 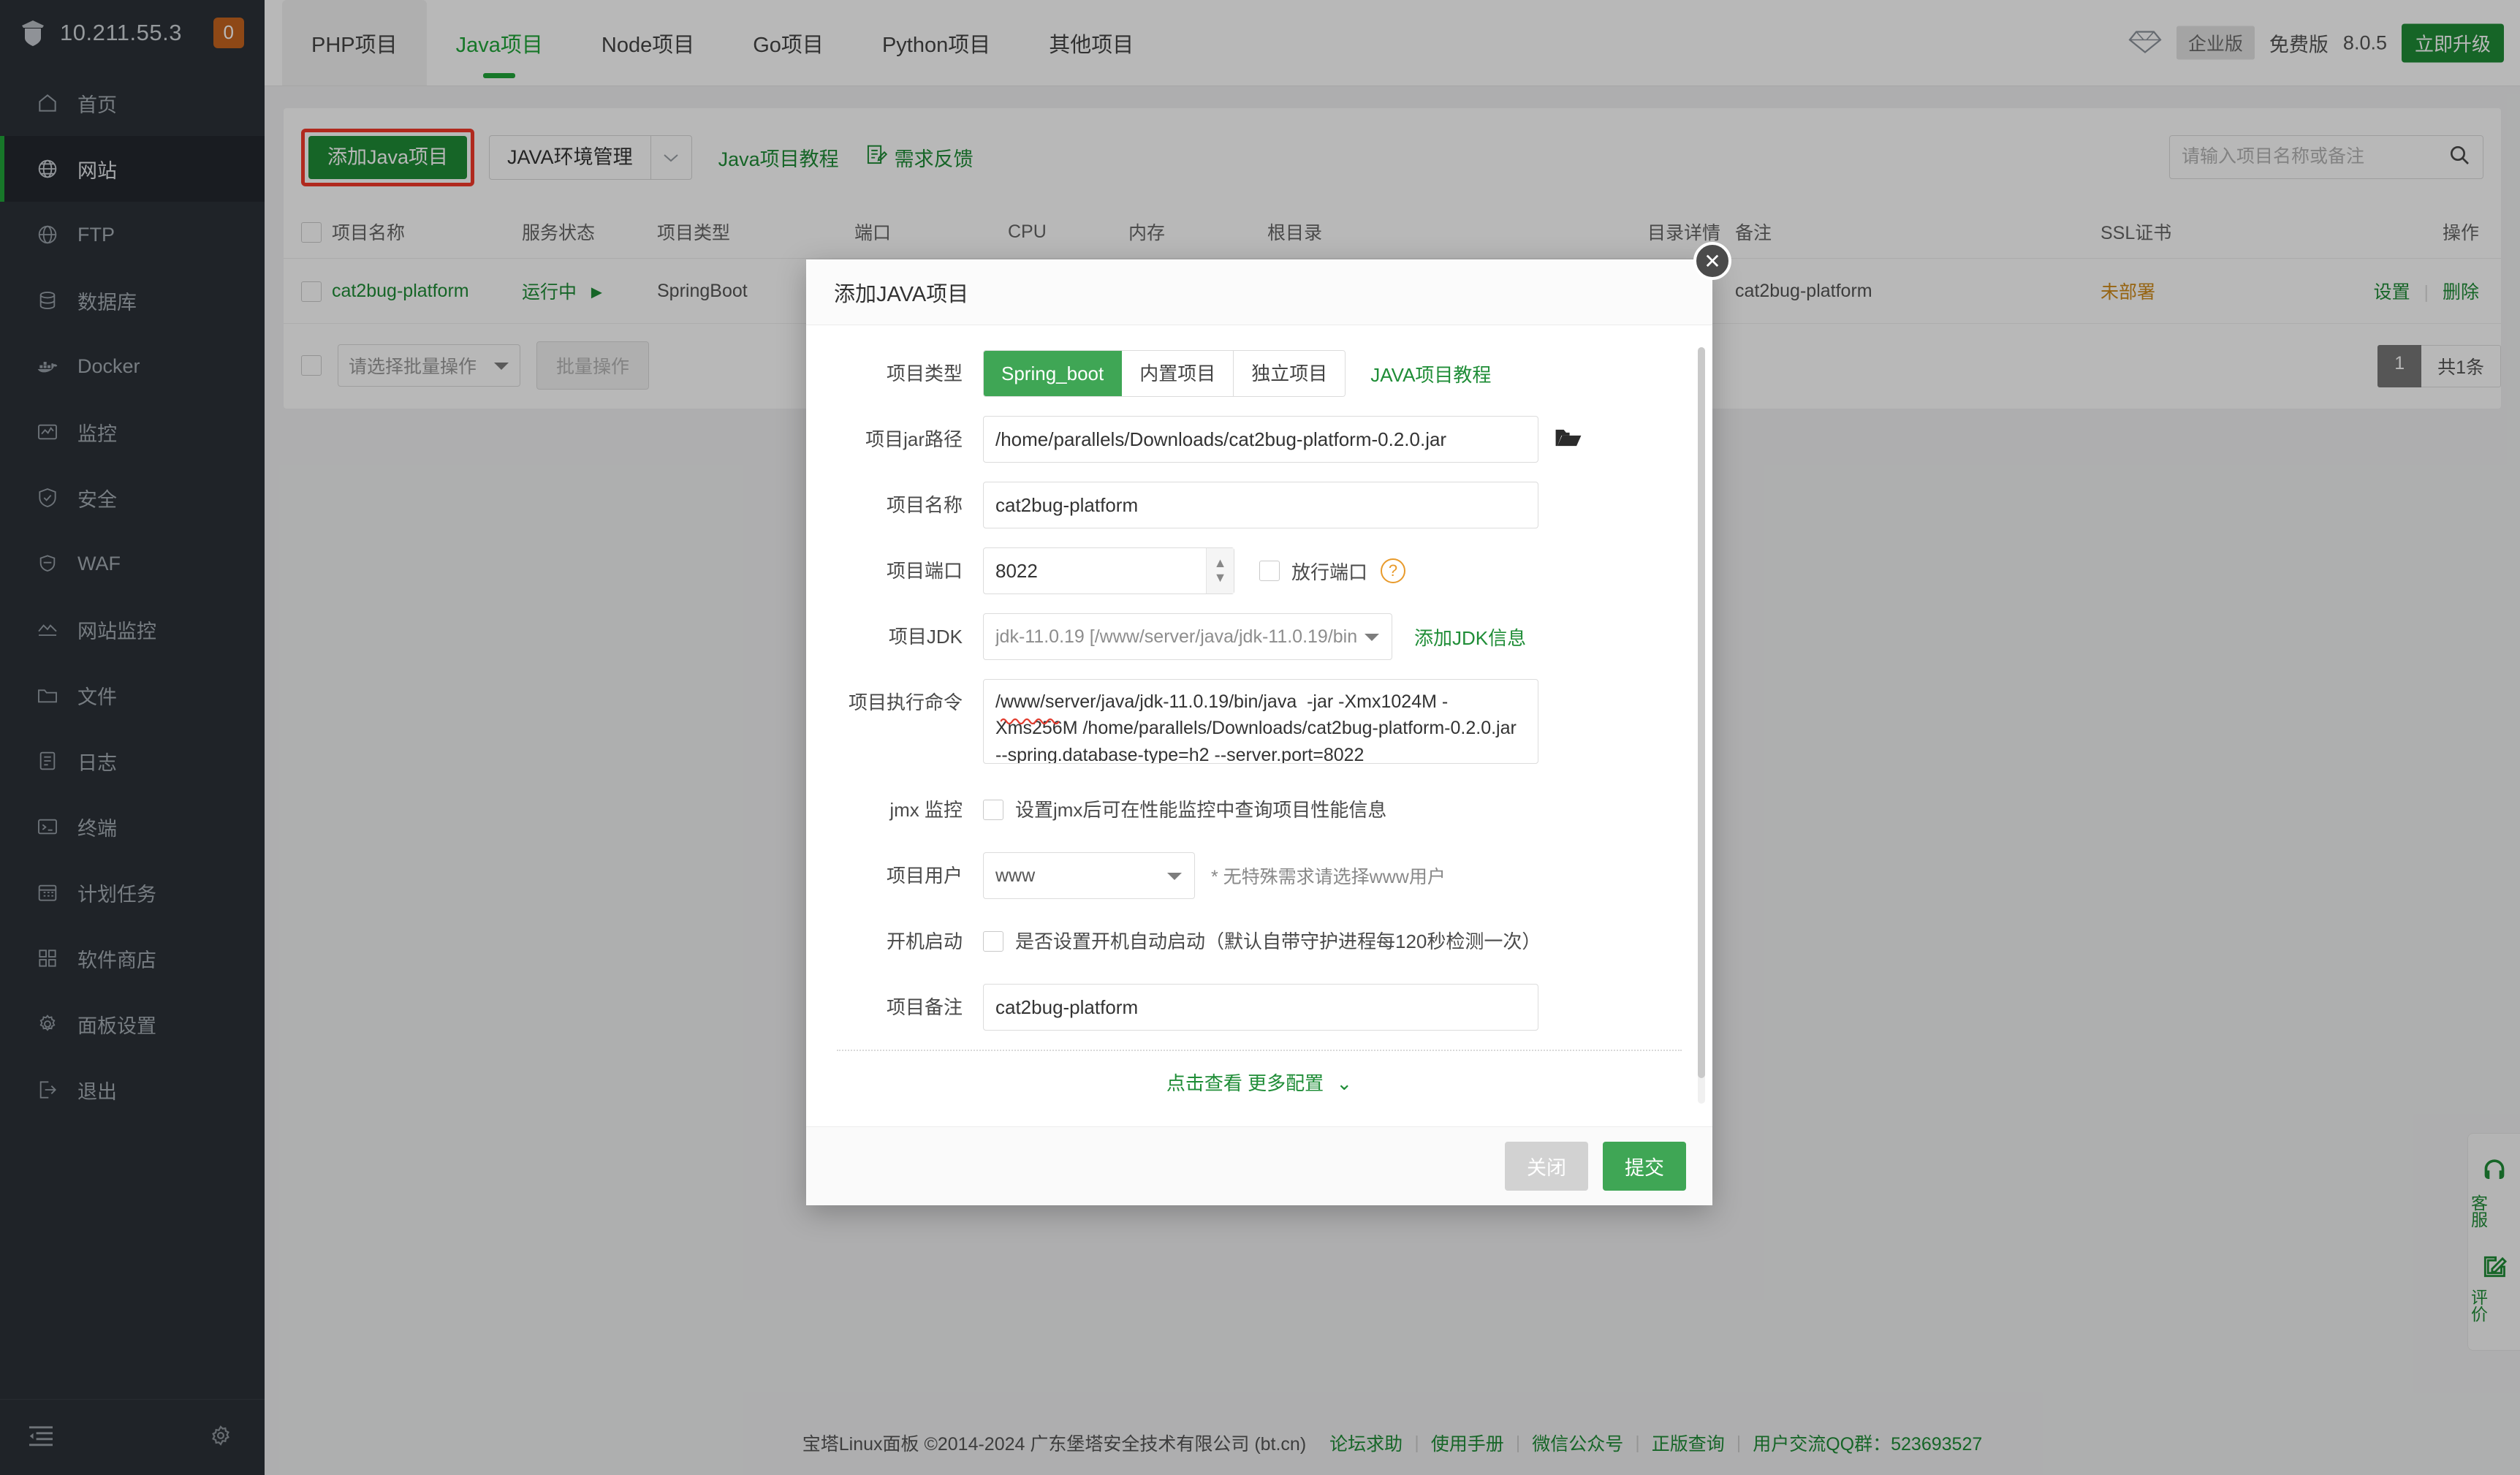 I want to click on spinner-icon: ▲ ▼, so click(x=1220, y=571).